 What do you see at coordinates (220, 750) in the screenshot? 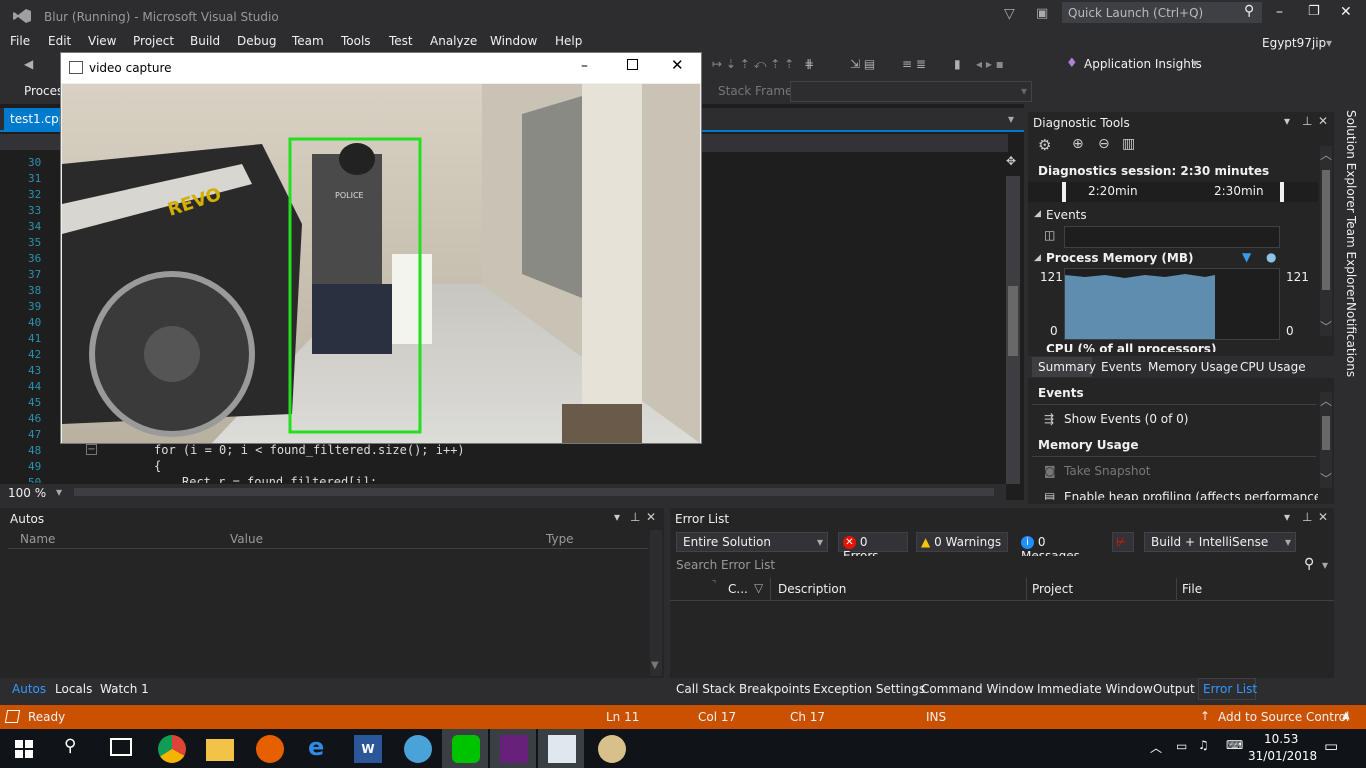
I see `file-explorer-icon` at bounding box center [220, 750].